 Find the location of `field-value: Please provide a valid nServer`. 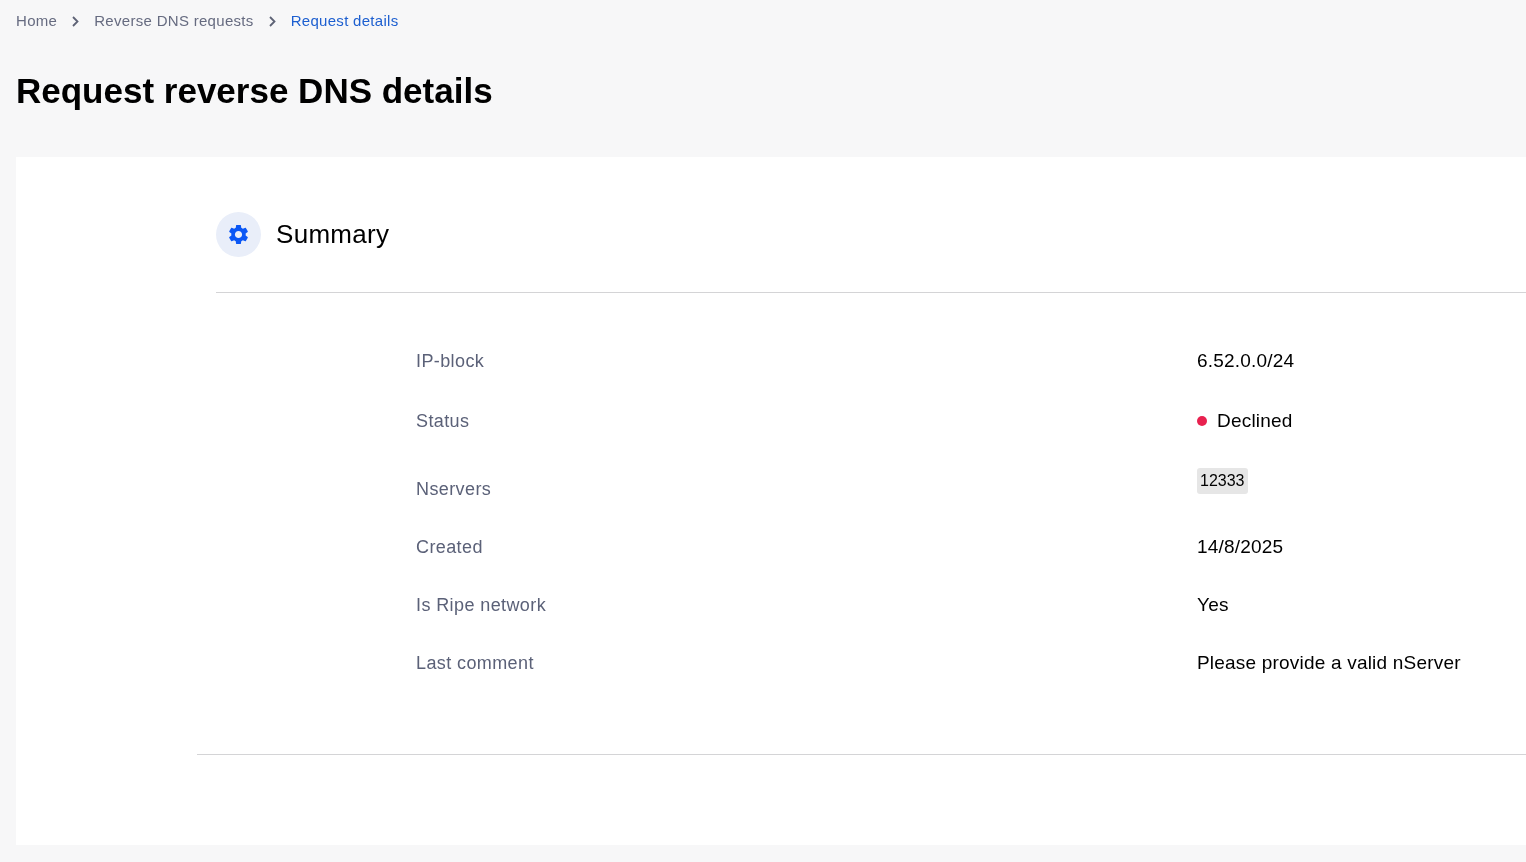

field-value: Please provide a valid nServer is located at coordinates (1329, 662).